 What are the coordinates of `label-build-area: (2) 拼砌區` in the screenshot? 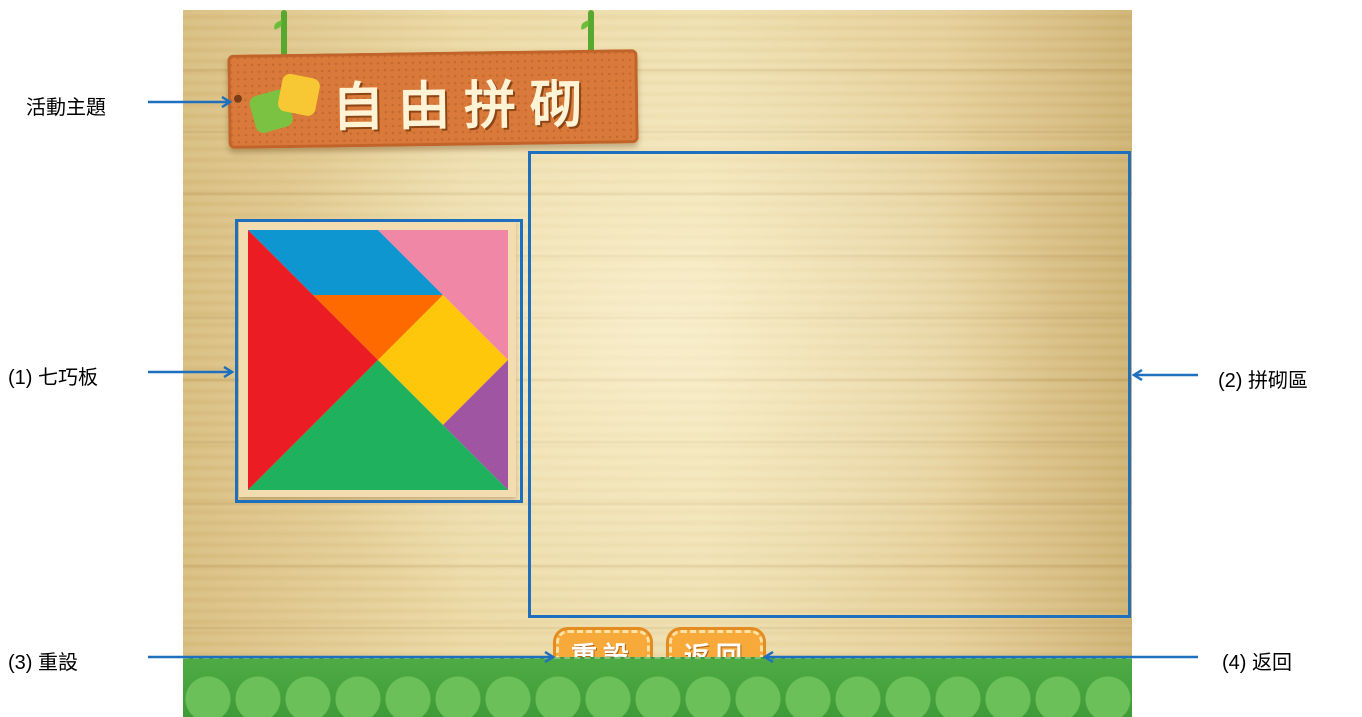 It's located at (1263, 381).